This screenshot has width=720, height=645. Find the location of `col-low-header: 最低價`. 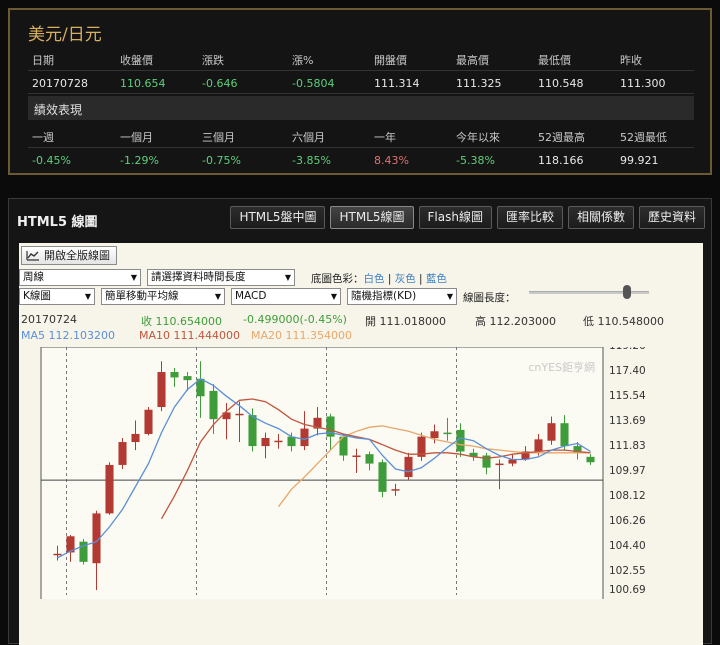

col-low-header: 最低價 is located at coordinates (554, 60).